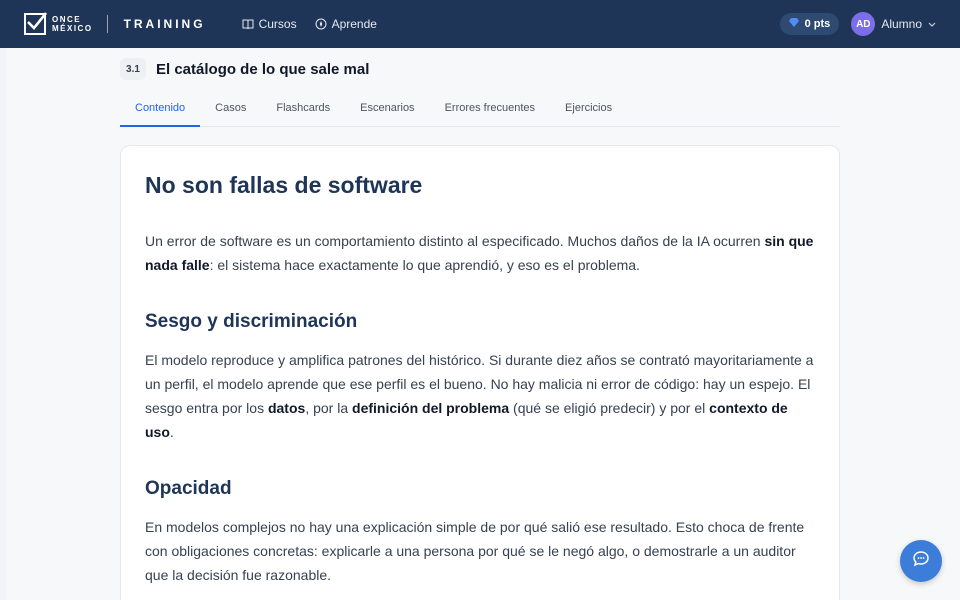 This screenshot has width=960, height=600. What do you see at coordinates (490, 108) in the screenshot?
I see `tab-errores-frecuentes: Errores frecuentes` at bounding box center [490, 108].